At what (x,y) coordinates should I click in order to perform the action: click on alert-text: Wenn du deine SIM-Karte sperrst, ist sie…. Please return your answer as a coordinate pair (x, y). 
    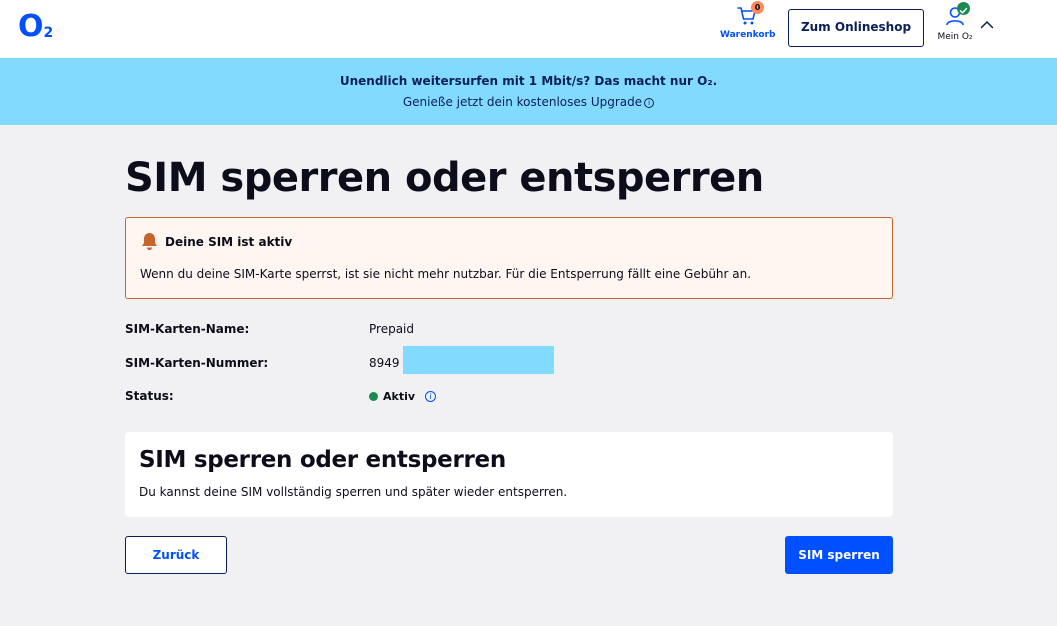
    Looking at the image, I should click on (446, 274).